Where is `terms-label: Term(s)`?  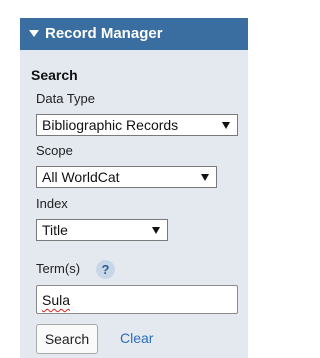 terms-label: Term(s) is located at coordinates (58, 268).